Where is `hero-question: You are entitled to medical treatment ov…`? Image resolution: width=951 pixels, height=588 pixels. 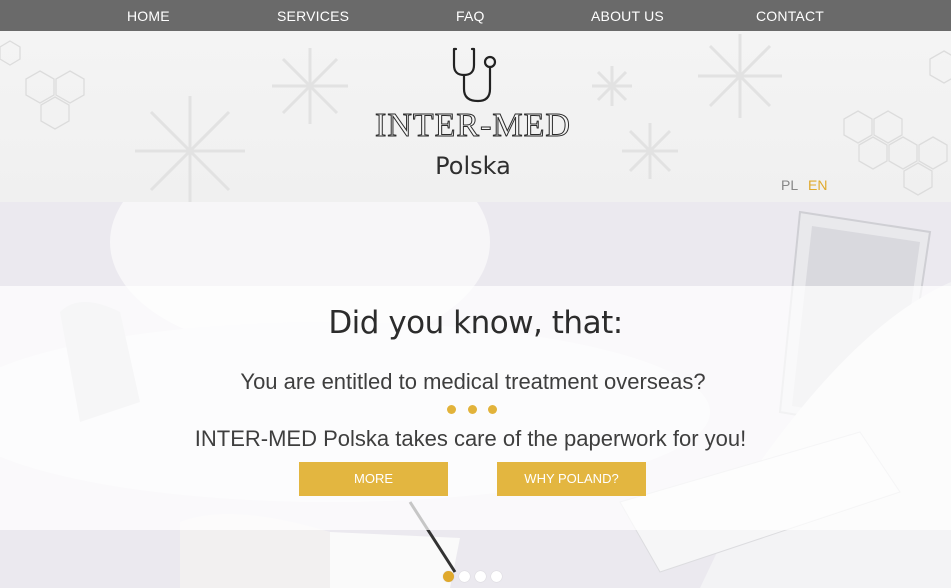 hero-question: You are entitled to medical treatment ov… is located at coordinates (473, 381).